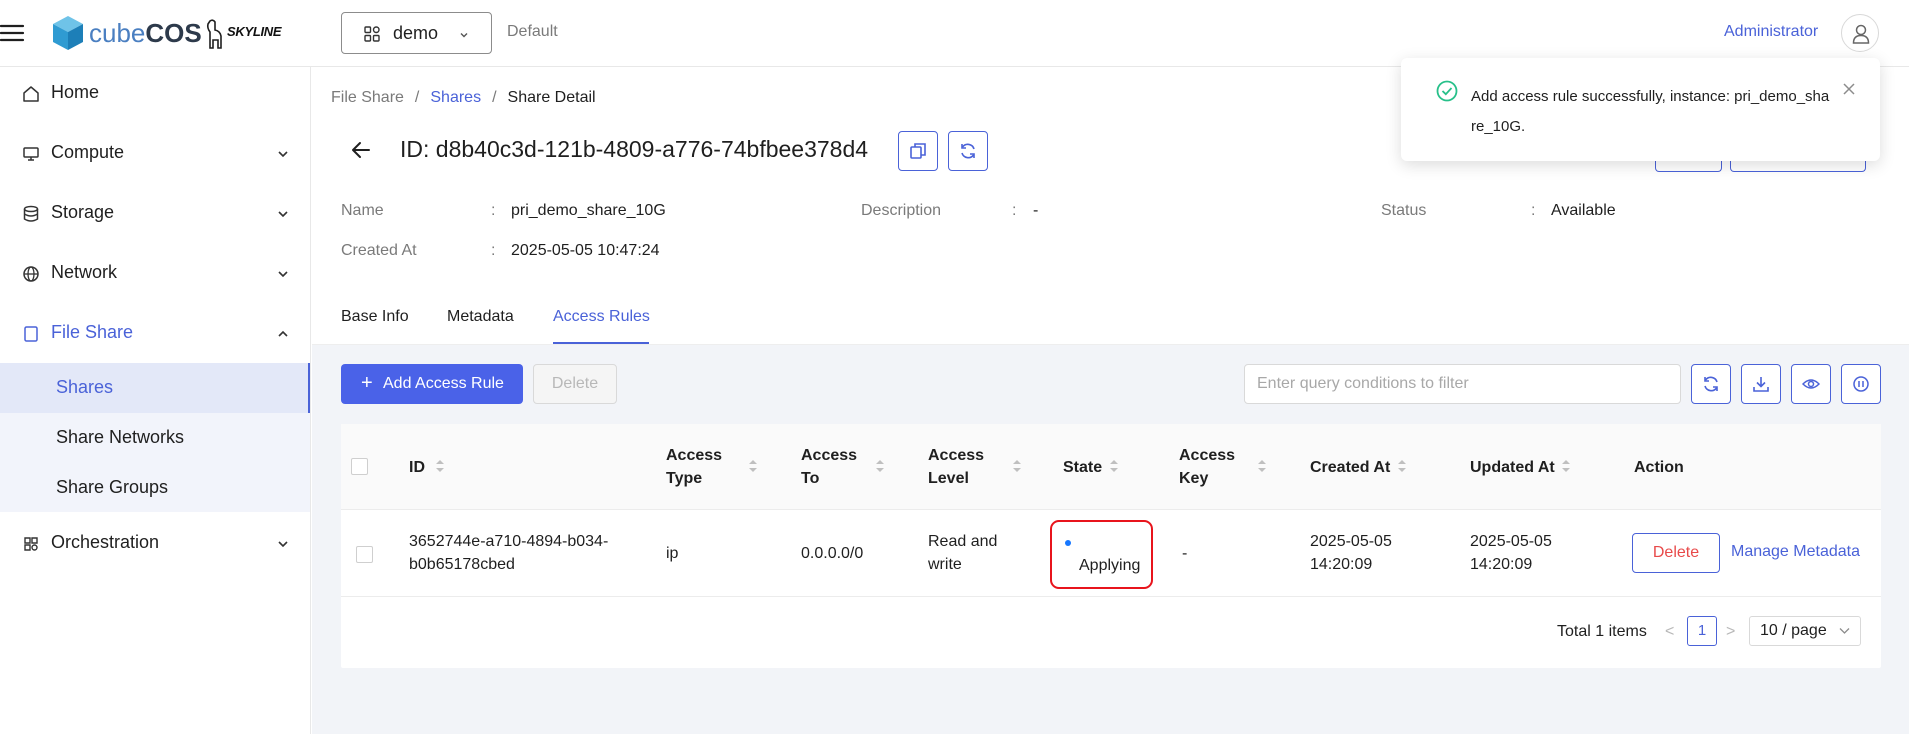  I want to click on skyline-logo: SKYLINE, so click(245, 34).